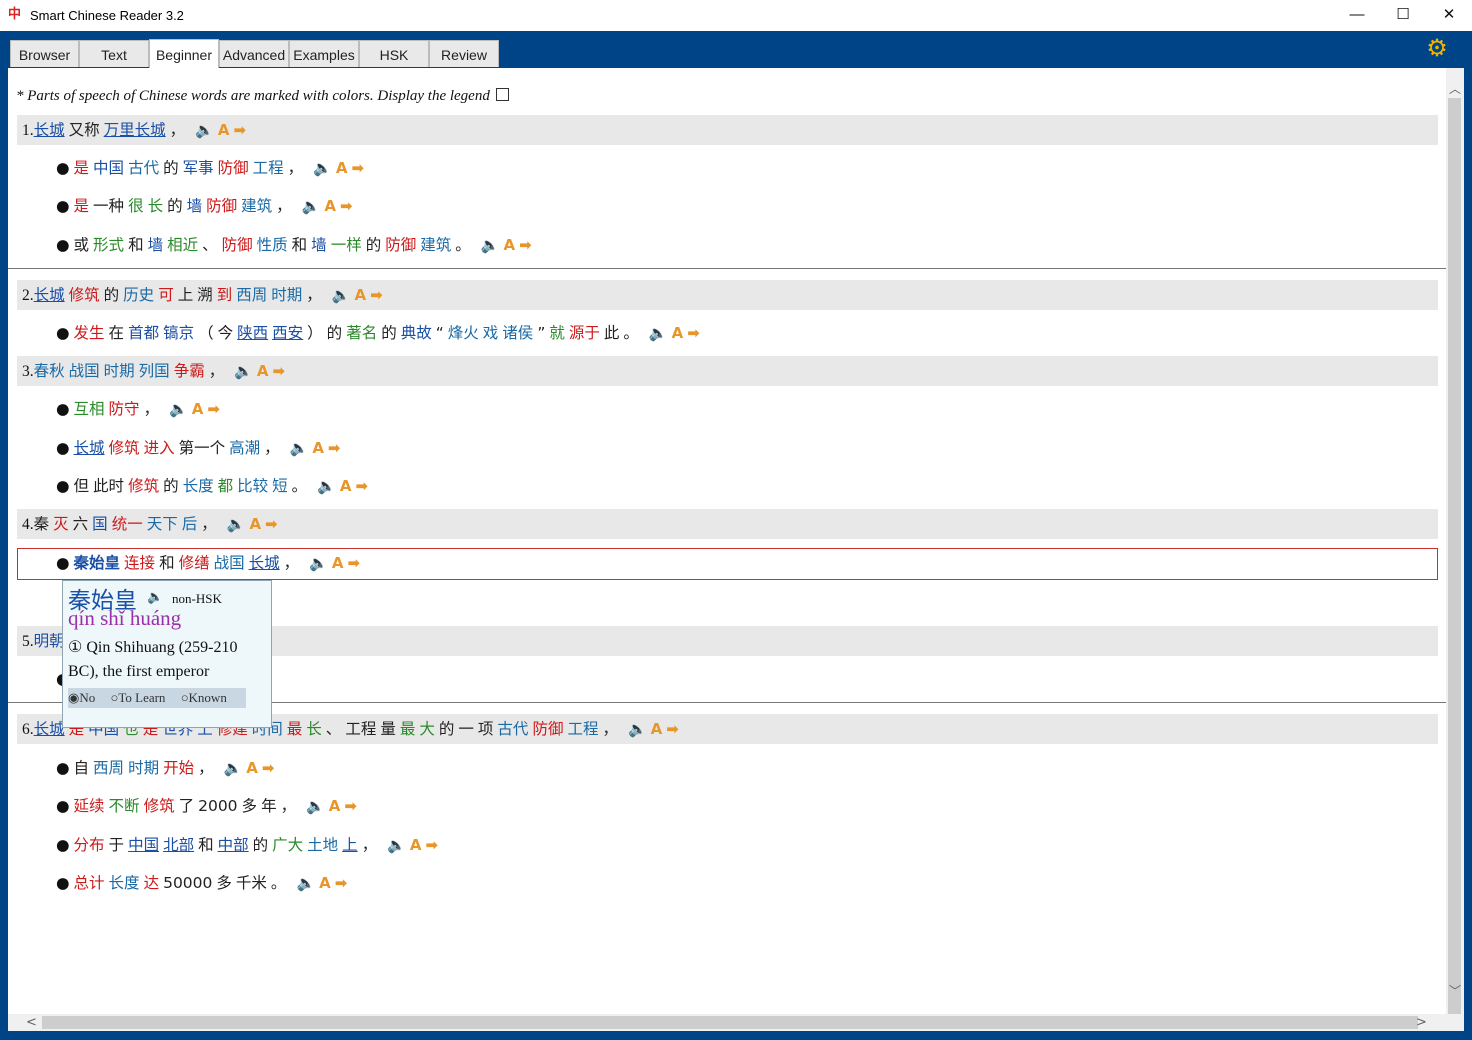 The width and height of the screenshot is (1472, 1040). Describe the element at coordinates (394, 53) in the screenshot. I see `tab-hsk: HSK` at that location.